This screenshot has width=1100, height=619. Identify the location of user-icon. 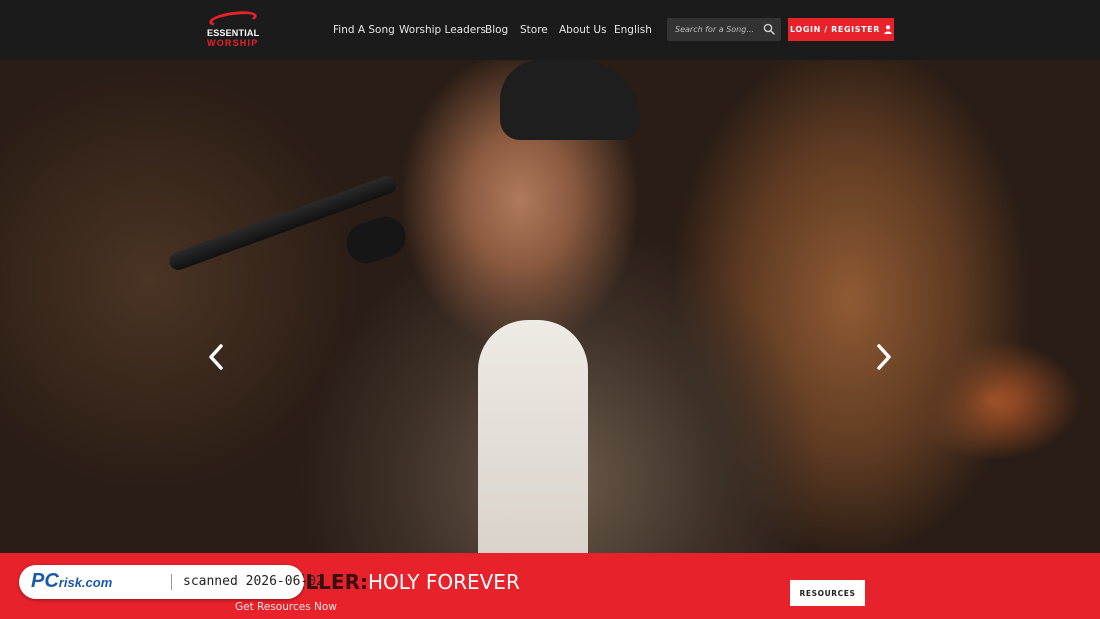
(888, 29).